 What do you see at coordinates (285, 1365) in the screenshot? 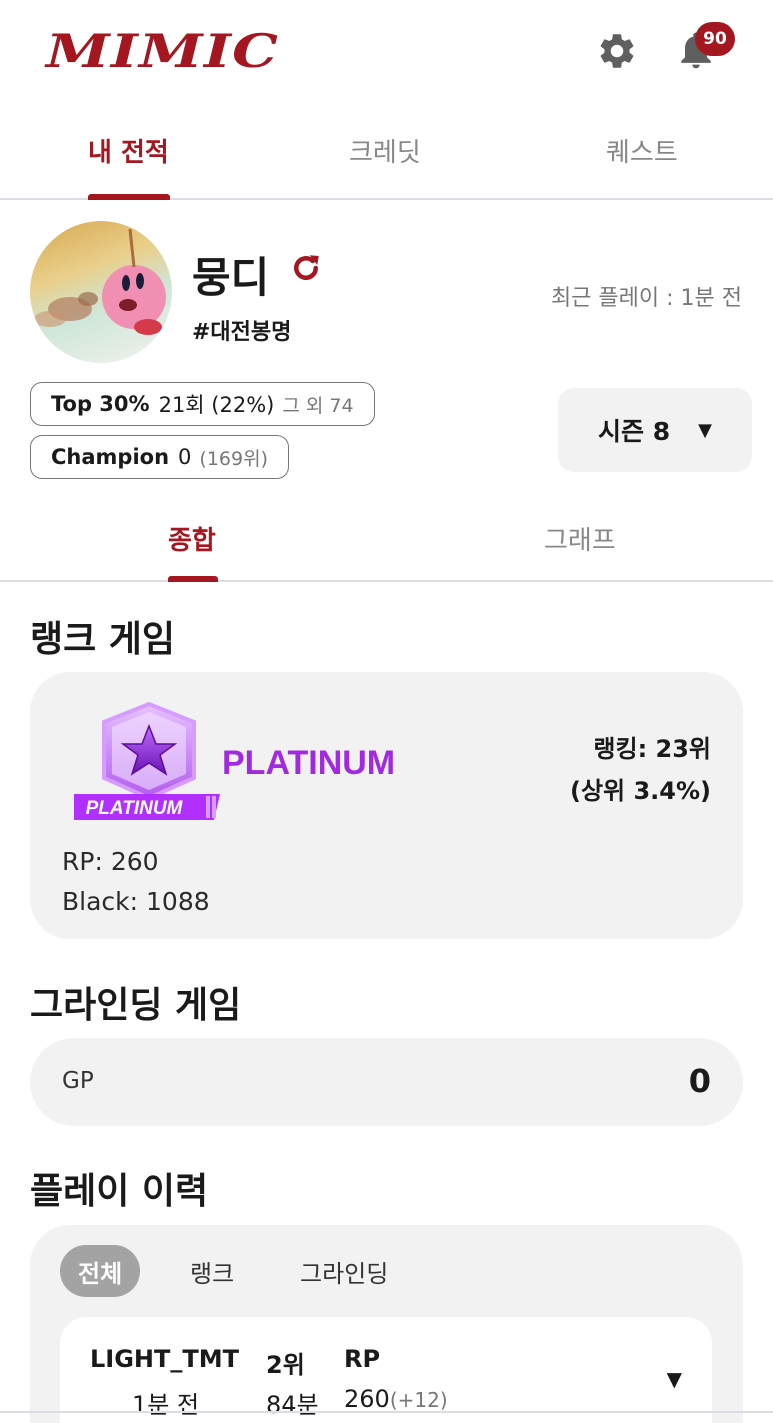
I see `game-place: 2위` at bounding box center [285, 1365].